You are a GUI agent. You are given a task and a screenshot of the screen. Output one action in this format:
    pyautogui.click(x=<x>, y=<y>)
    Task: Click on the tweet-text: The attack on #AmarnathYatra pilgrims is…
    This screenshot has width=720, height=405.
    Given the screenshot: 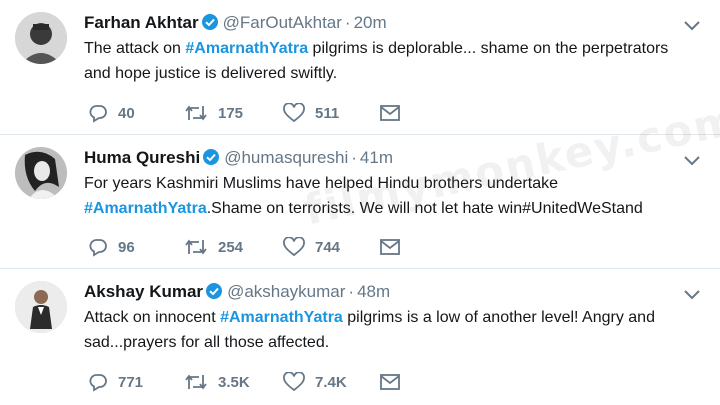 What is the action you would take?
    pyautogui.click(x=389, y=61)
    